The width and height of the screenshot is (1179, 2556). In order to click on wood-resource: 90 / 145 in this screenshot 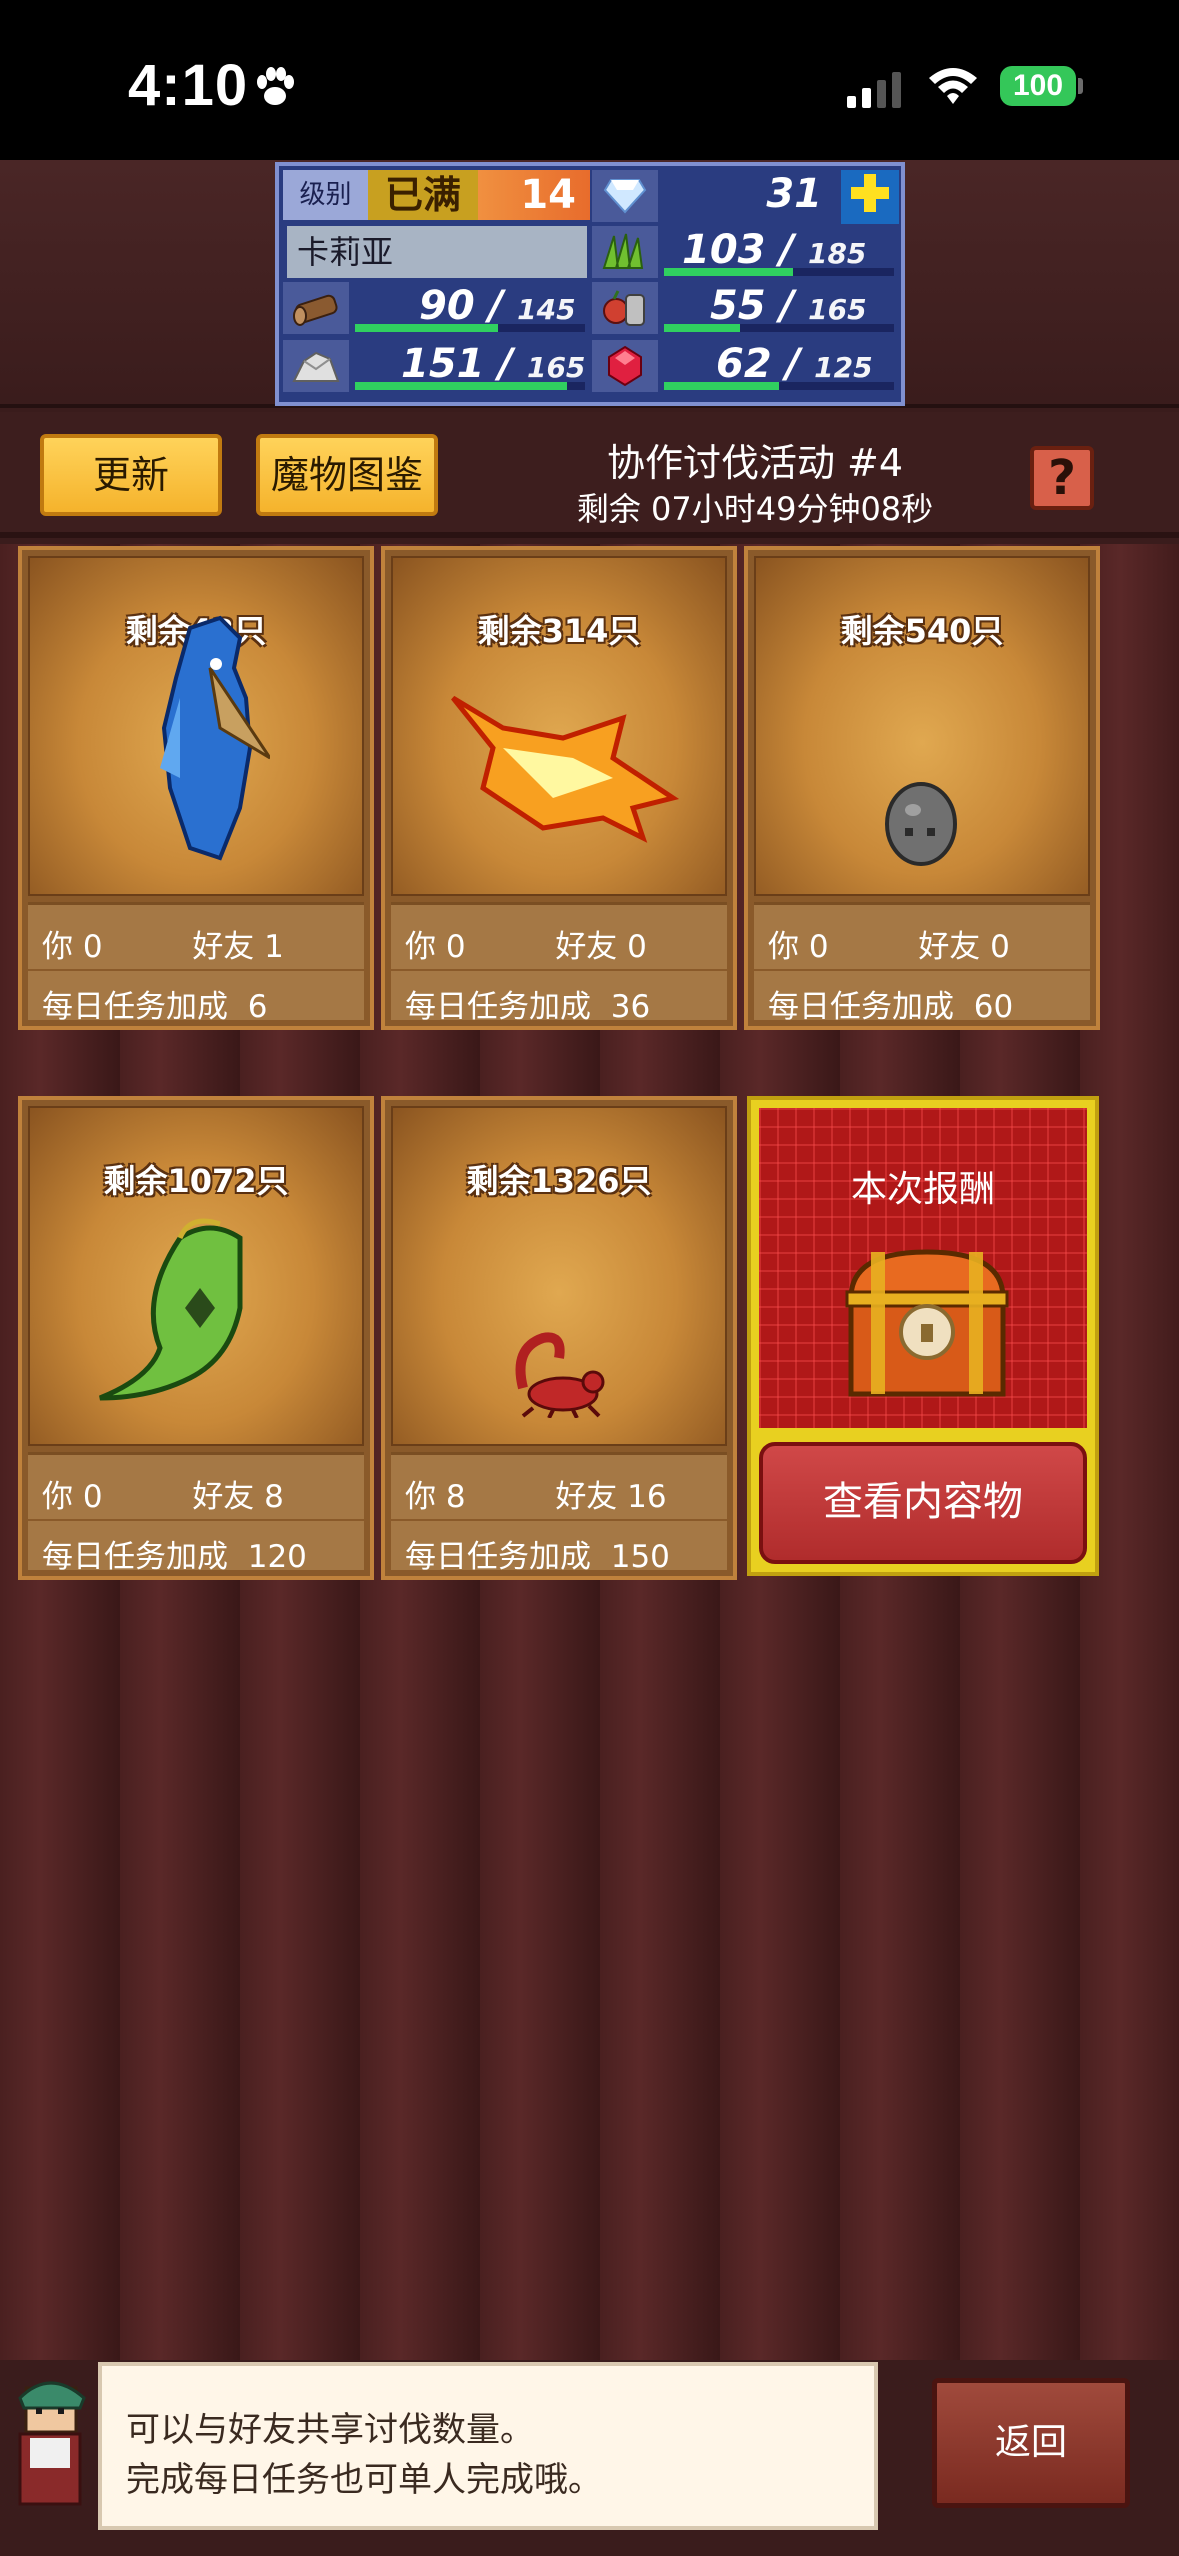, I will do `click(471, 308)`.